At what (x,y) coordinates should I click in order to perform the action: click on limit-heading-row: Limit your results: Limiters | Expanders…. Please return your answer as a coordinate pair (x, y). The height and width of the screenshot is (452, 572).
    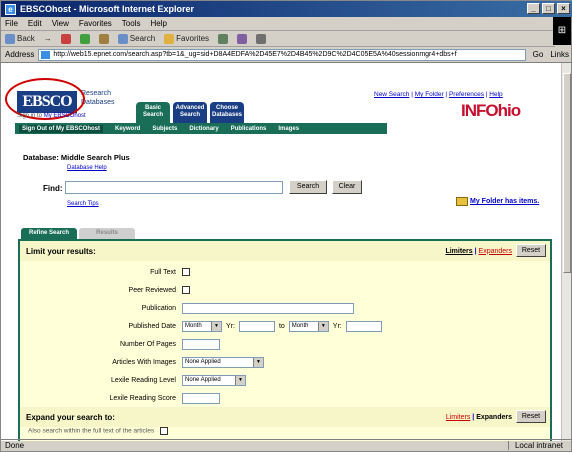
    Looking at the image, I should click on (285, 251).